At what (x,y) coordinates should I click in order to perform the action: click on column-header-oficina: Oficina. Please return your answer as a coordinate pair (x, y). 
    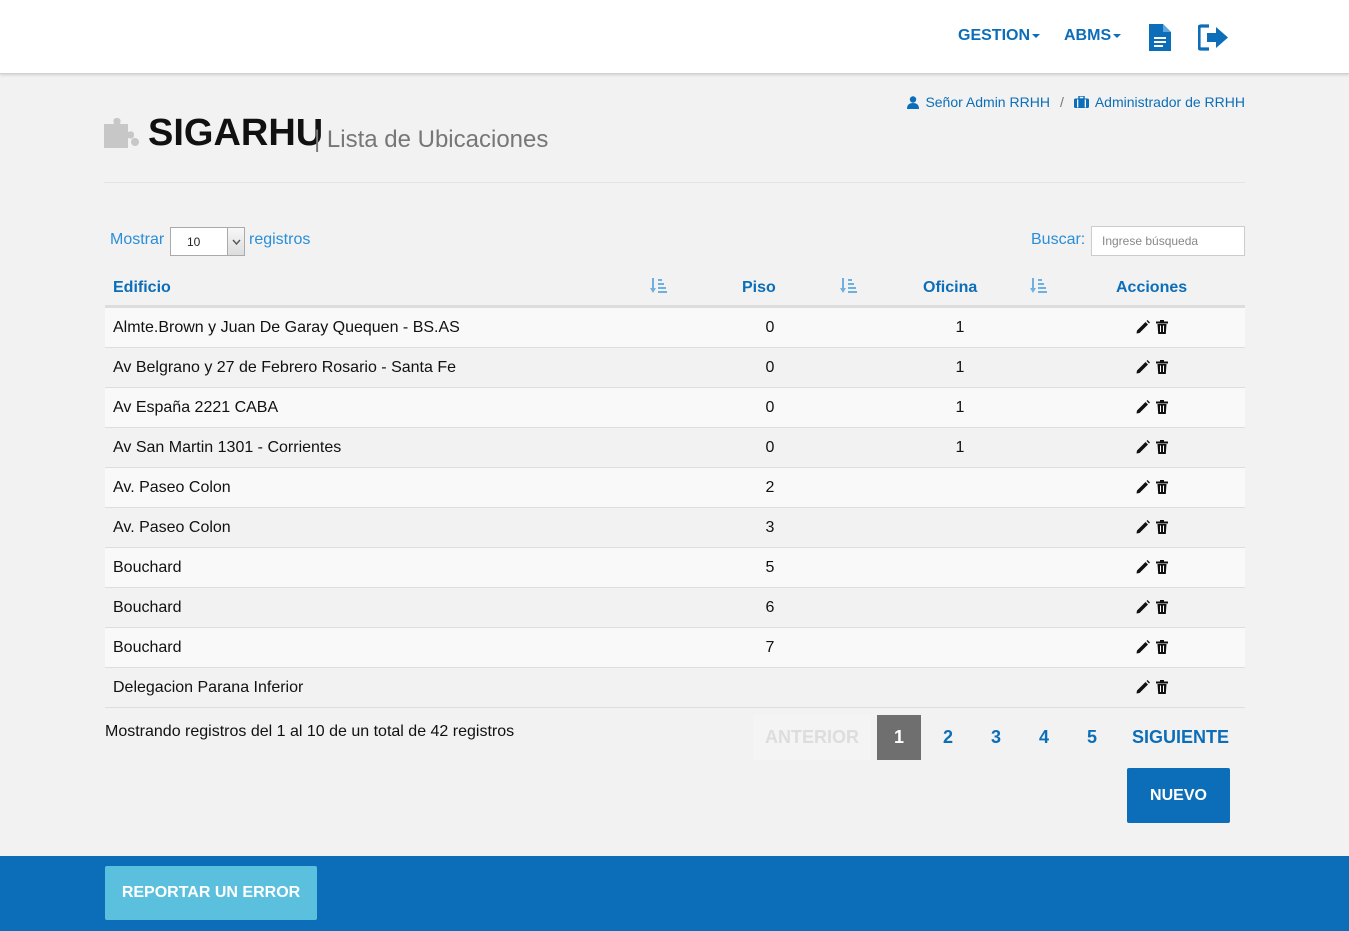
    Looking at the image, I should click on (950, 288).